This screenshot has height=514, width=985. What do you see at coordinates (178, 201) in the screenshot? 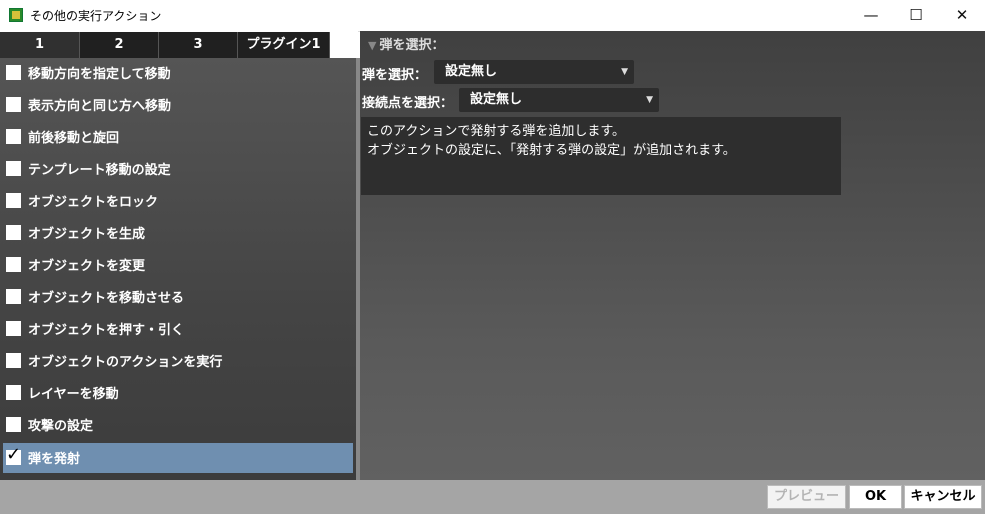
I see `list-item: オブジェクトをロック` at bounding box center [178, 201].